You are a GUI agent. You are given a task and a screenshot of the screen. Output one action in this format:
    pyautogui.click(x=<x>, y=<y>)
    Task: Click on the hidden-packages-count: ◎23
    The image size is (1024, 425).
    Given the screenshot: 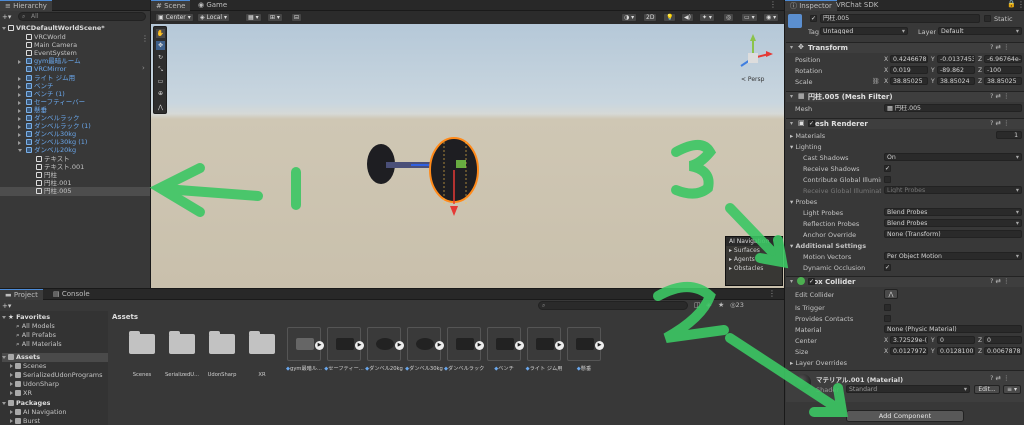 What is the action you would take?
    pyautogui.click(x=737, y=305)
    